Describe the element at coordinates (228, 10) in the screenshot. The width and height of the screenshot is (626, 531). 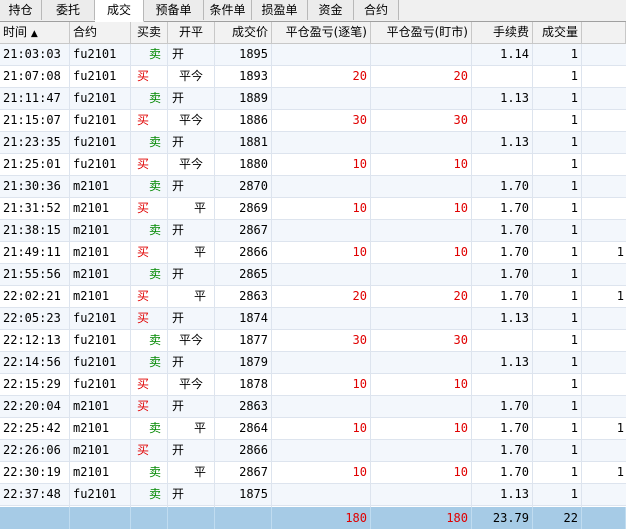
I see `tab-4: 条件单` at that location.